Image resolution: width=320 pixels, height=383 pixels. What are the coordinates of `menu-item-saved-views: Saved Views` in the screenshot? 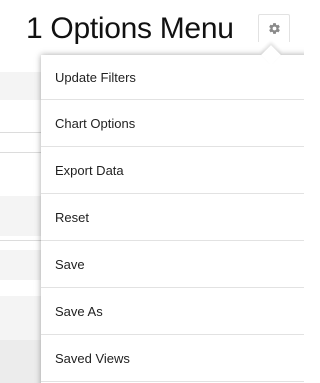 It's located at (172, 358).